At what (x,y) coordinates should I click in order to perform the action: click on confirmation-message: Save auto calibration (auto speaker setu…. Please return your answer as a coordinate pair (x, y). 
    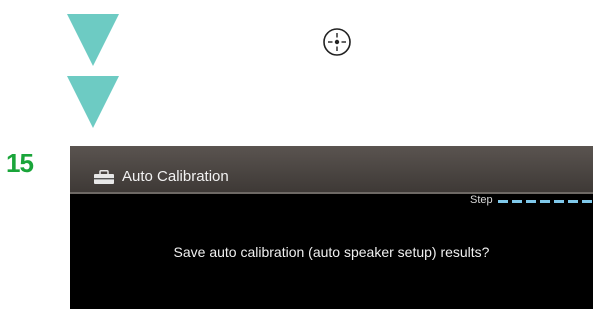
    Looking at the image, I should click on (331, 252).